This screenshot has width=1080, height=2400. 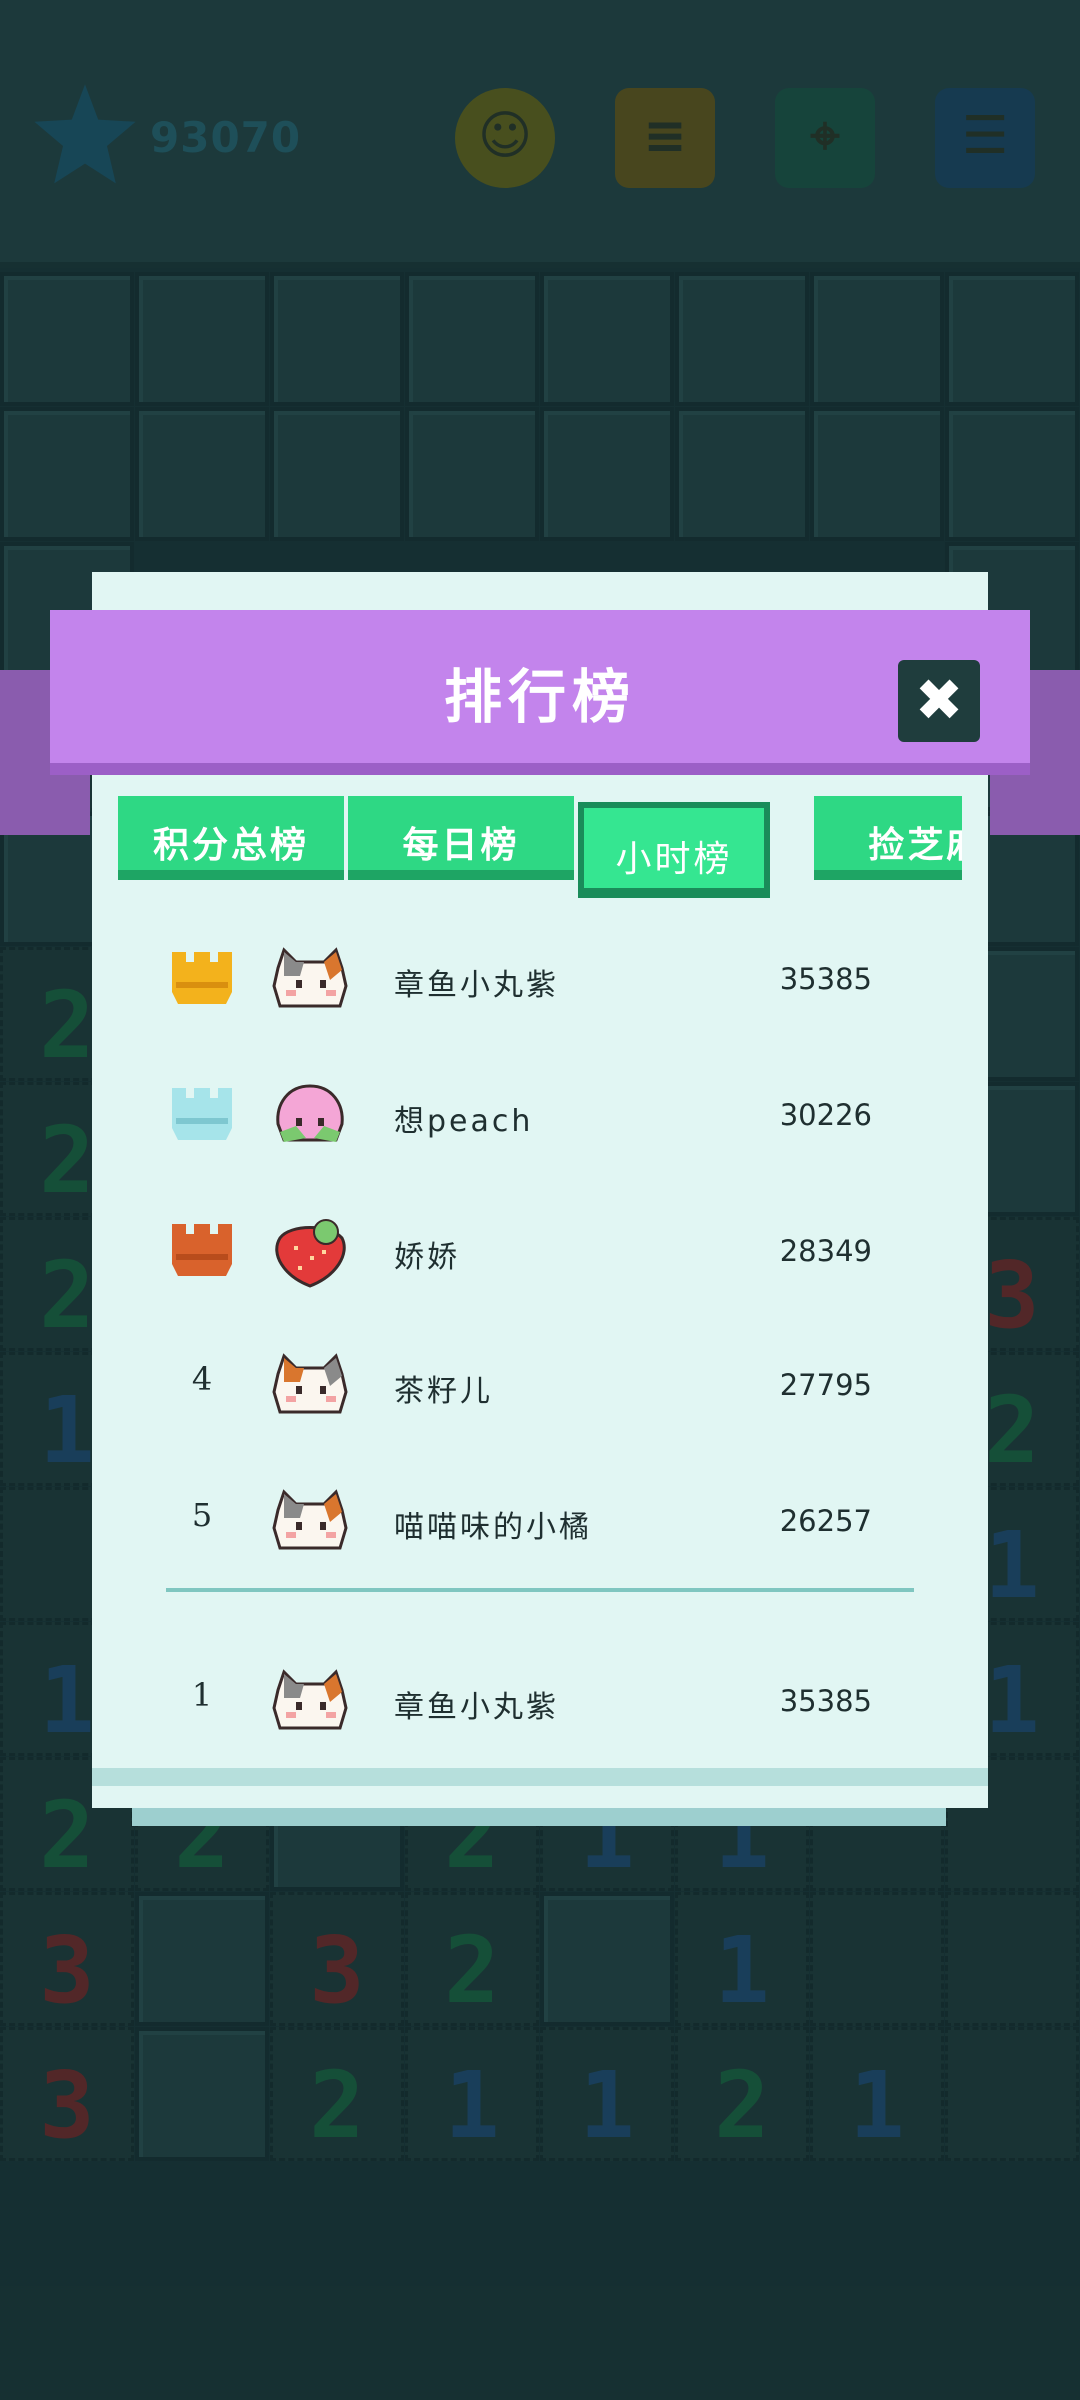 I want to click on dialog-bottom-edge, so click(x=540, y=1777).